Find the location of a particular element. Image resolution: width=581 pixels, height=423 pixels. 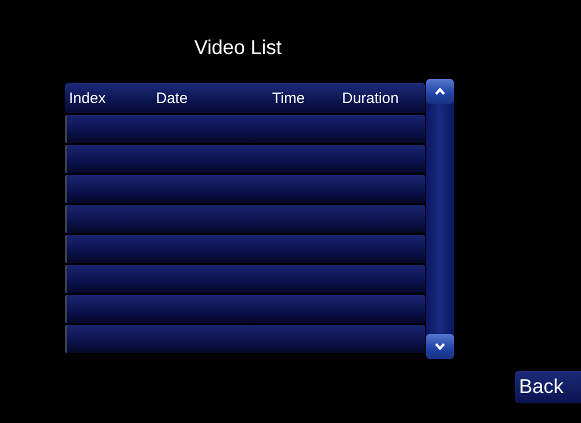

screen-title: Video List is located at coordinates (238, 49).